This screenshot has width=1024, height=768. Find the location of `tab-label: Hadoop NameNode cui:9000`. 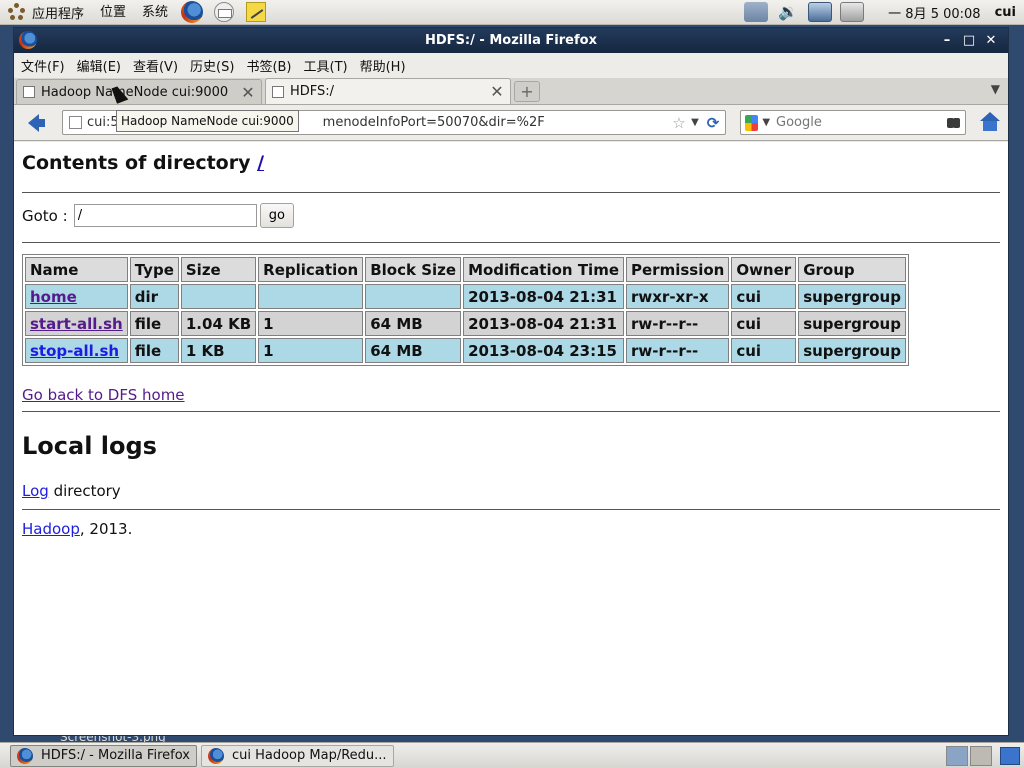

tab-label: Hadoop NameNode cui:9000 is located at coordinates (135, 92).